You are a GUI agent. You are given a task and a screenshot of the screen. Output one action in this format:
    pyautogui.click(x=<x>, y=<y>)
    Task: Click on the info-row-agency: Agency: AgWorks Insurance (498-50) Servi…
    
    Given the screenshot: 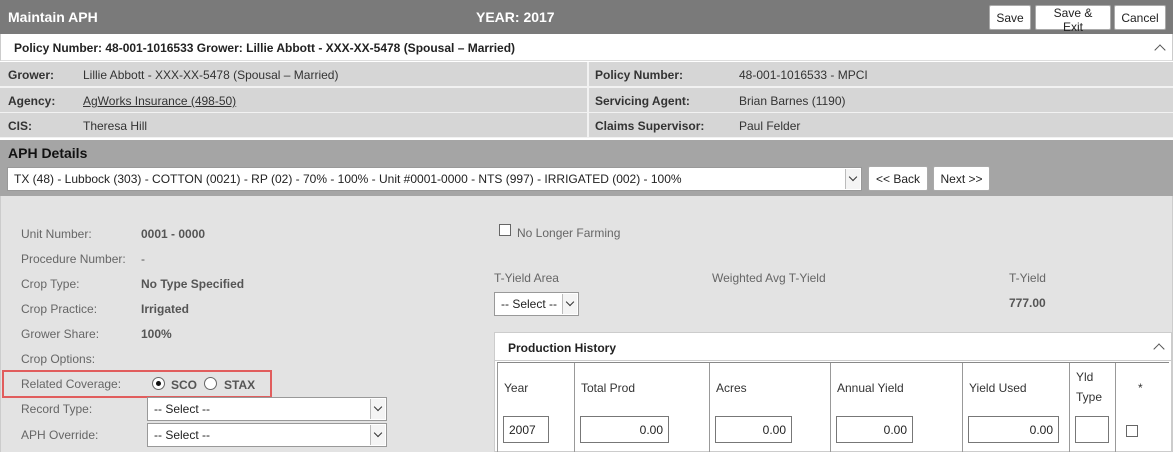 What is the action you would take?
    pyautogui.click(x=586, y=100)
    